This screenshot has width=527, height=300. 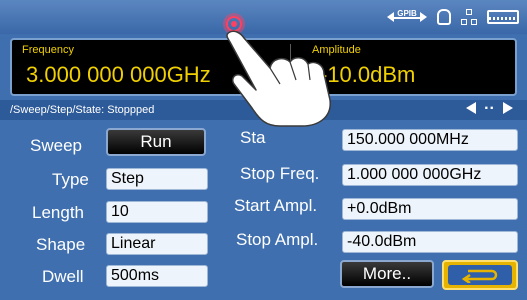 What do you see at coordinates (48, 50) in the screenshot?
I see `frequency-label: Frequency` at bounding box center [48, 50].